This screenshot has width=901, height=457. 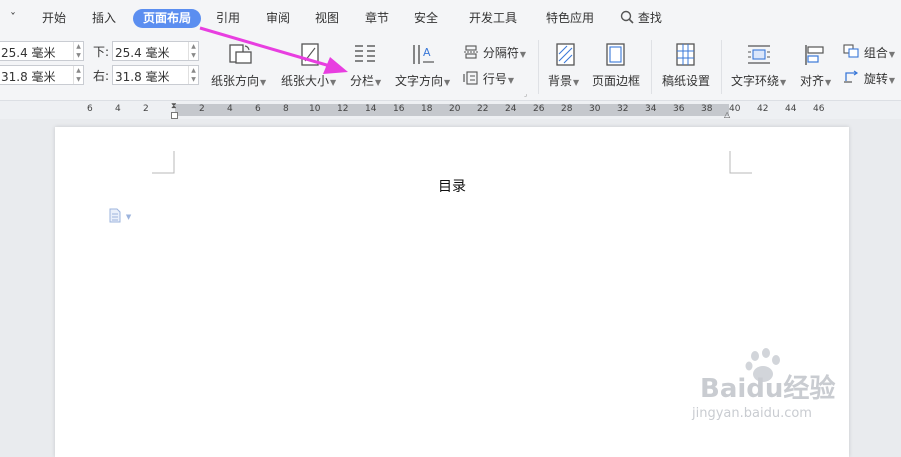 What do you see at coordinates (752, 413) in the screenshot?
I see `watermark-url: jingyan.baidu.com` at bounding box center [752, 413].